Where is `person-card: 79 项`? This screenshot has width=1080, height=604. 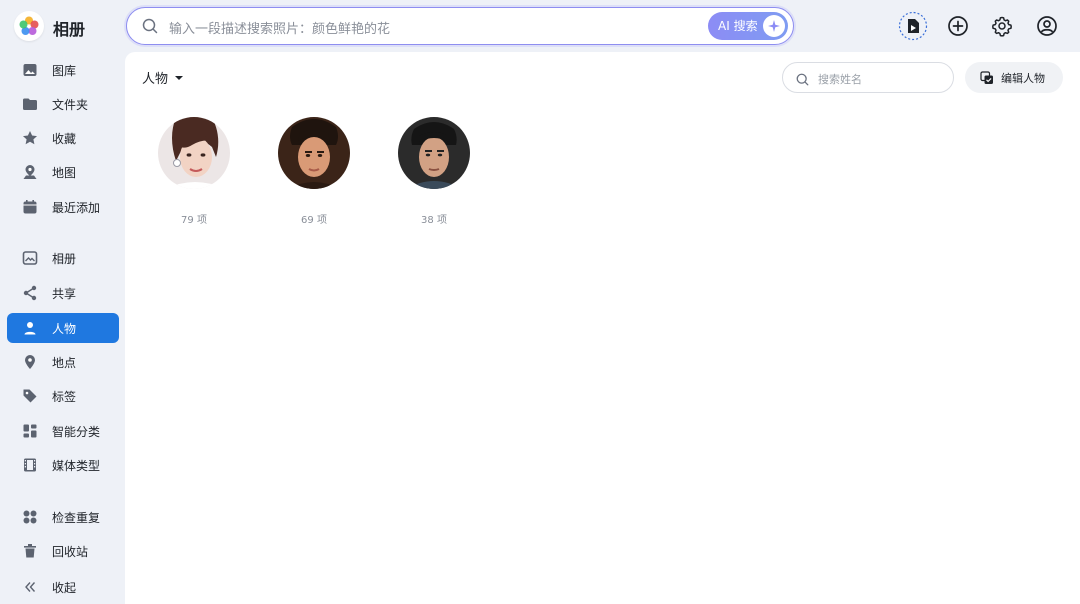 person-card: 79 项 is located at coordinates (194, 171).